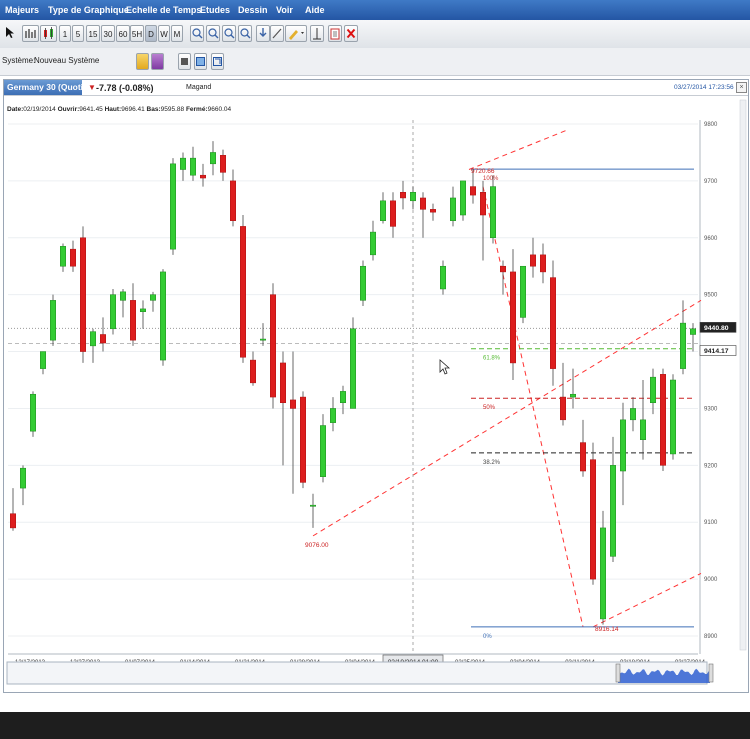  I want to click on vertical-line-icon, so click(317, 33).